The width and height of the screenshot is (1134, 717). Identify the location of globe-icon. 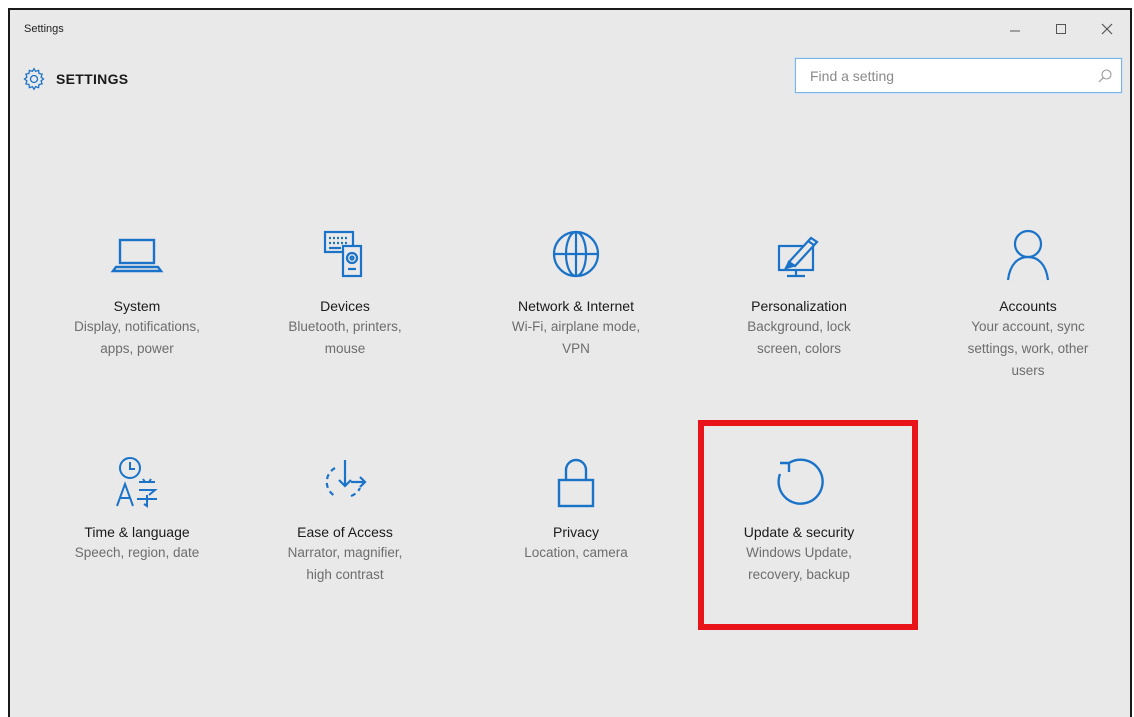
(576, 254).